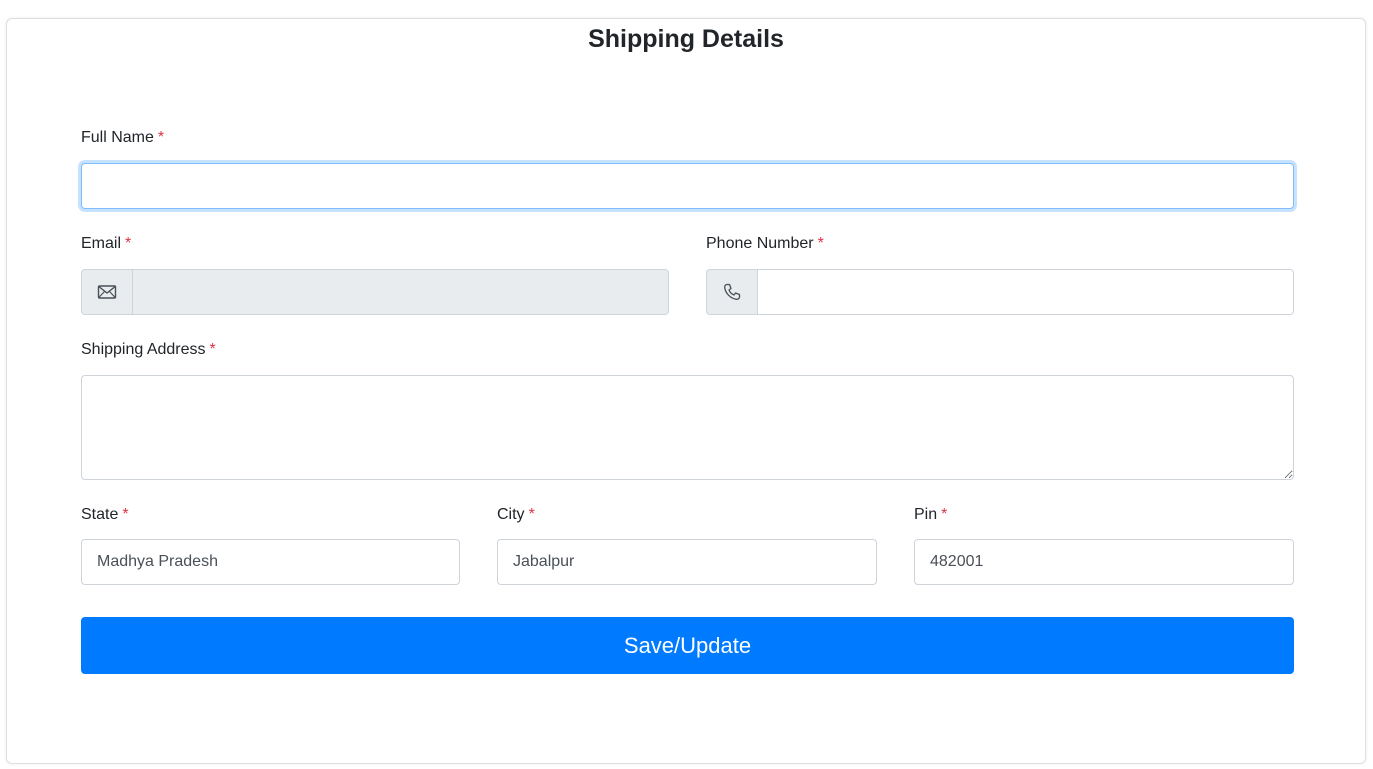  Describe the element at coordinates (270, 562) in the screenshot. I see `state-input` at that location.